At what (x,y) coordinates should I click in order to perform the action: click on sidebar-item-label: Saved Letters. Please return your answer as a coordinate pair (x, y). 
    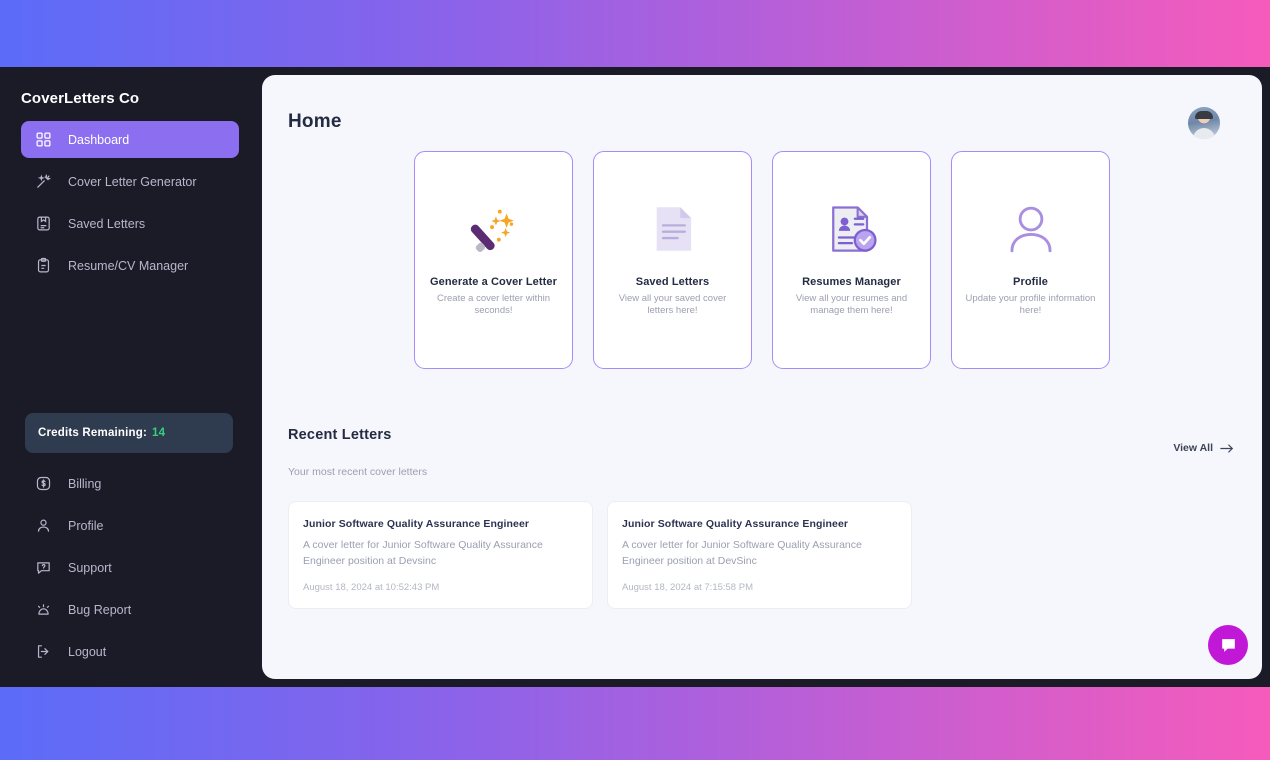
    Looking at the image, I should click on (107, 223).